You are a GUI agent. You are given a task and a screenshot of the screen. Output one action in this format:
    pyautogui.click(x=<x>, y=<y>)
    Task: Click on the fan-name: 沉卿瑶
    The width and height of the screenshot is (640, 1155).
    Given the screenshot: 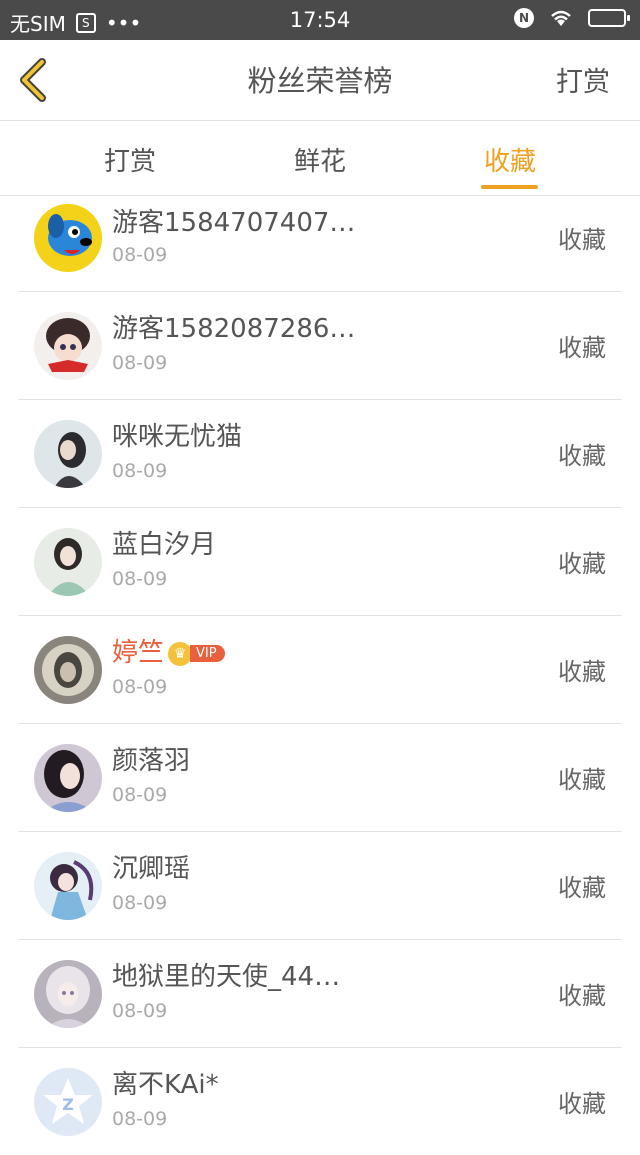 What is the action you would take?
    pyautogui.click(x=151, y=869)
    